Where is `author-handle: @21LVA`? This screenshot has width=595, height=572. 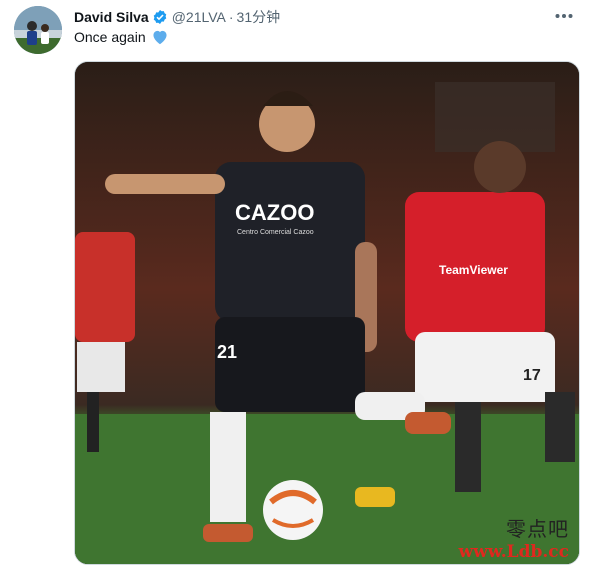
author-handle: @21LVA is located at coordinates (199, 17).